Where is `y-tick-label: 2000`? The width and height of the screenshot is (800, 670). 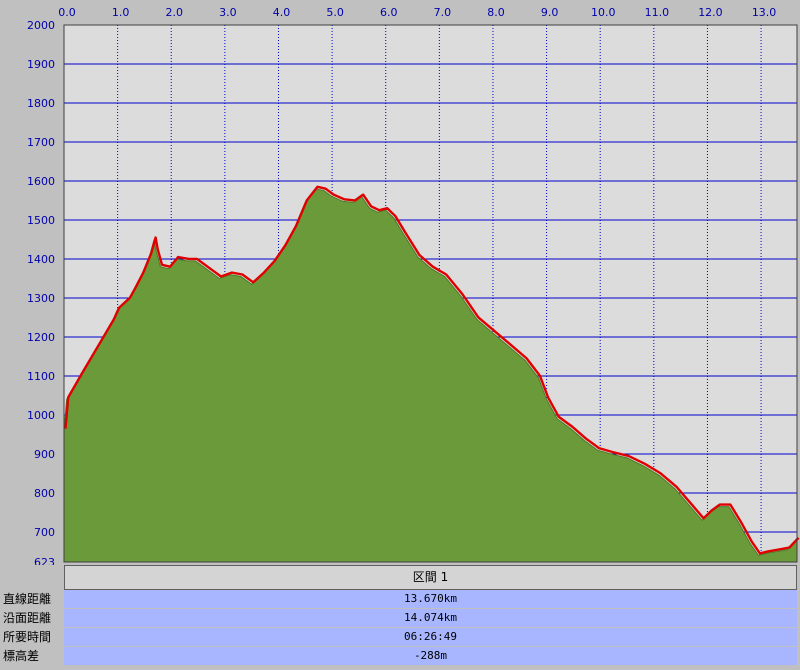 y-tick-label: 2000 is located at coordinates (41, 25).